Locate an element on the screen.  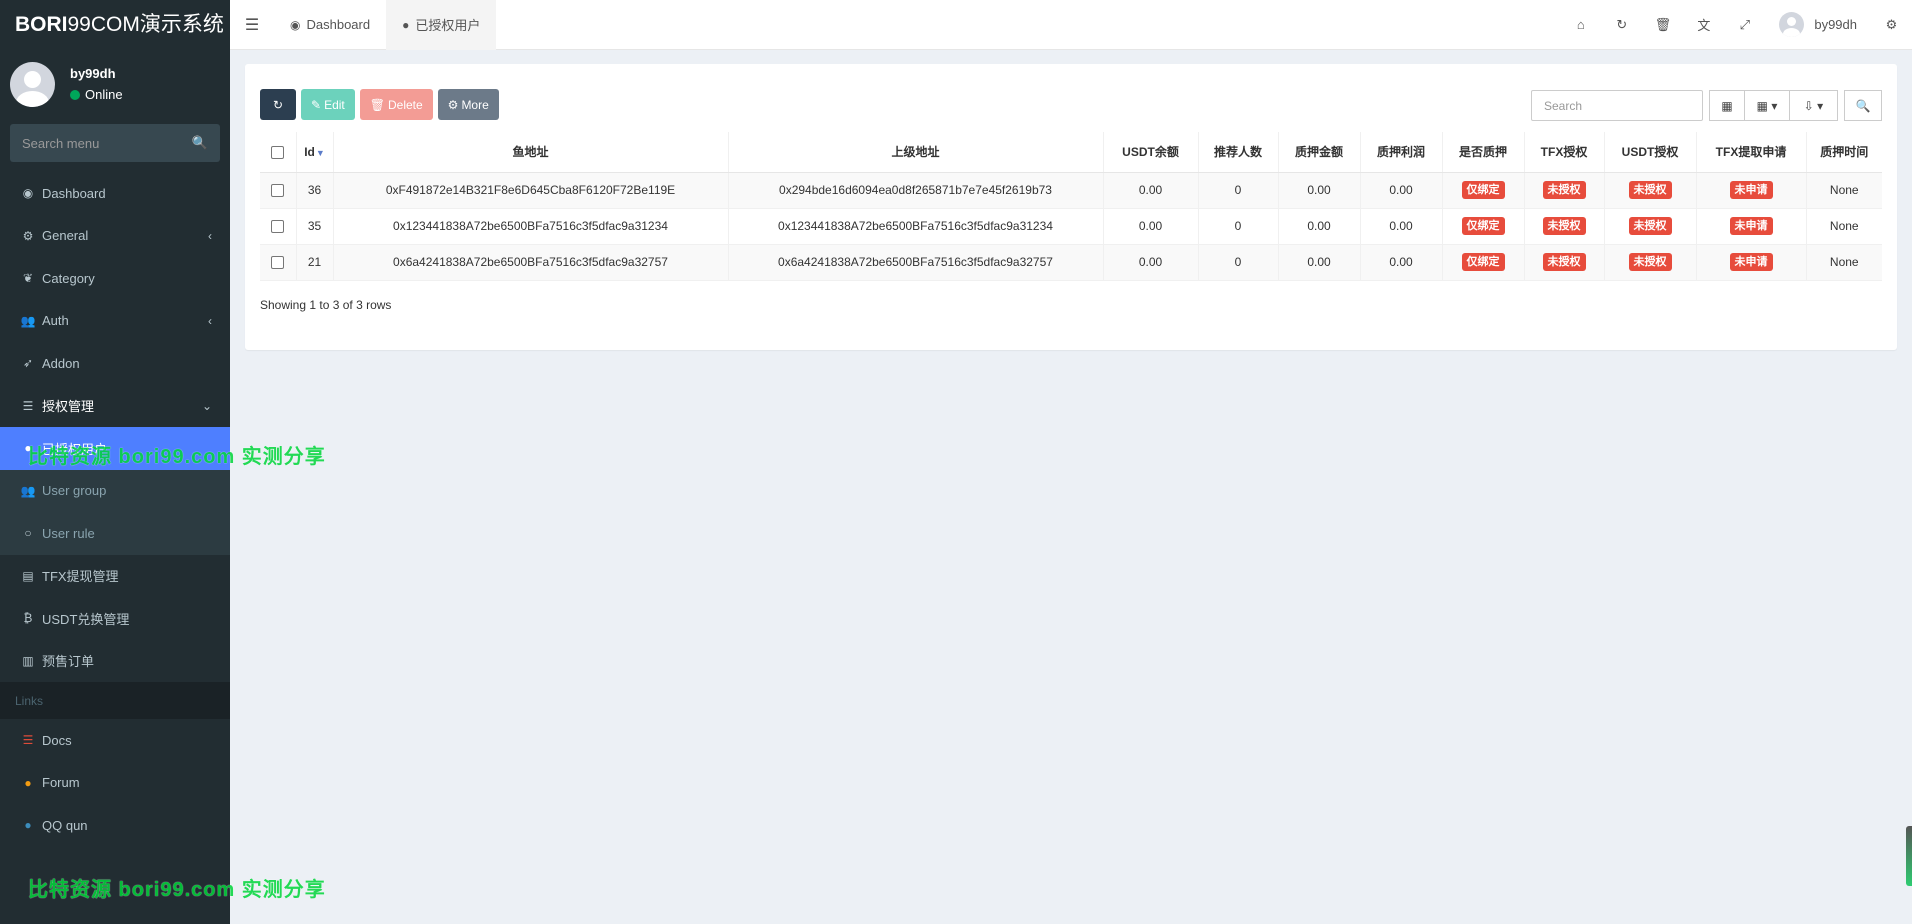
table-tools: ▦ ▦ ▾ ⇩ ▾ 🔍 is located at coordinates (1706, 105).